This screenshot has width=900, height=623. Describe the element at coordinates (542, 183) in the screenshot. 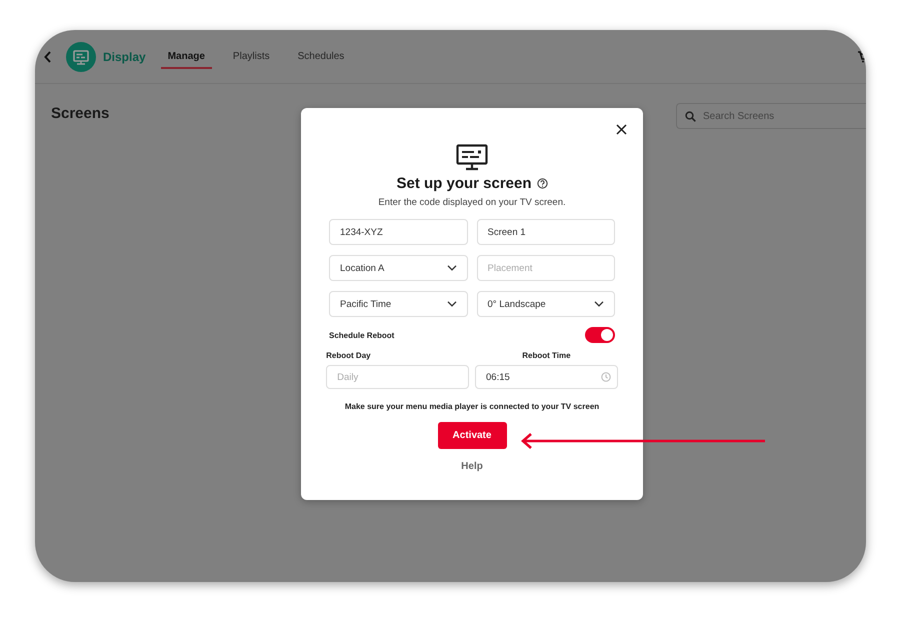

I see `help-icon` at that location.